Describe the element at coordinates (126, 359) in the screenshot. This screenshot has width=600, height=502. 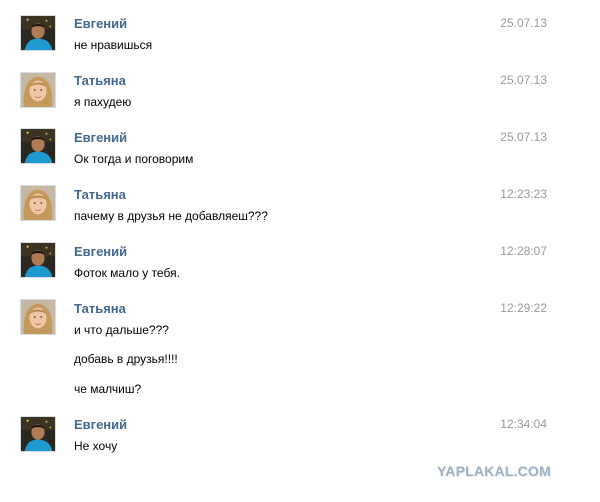
I see `message-text: добавь в друзья!!!!` at that location.